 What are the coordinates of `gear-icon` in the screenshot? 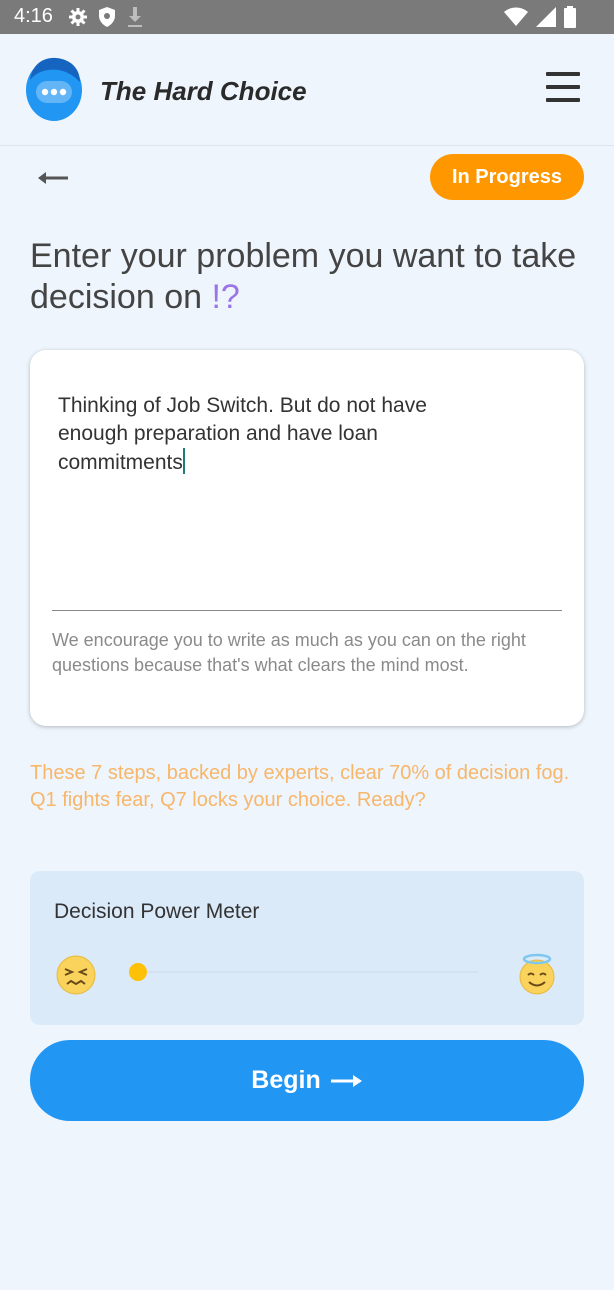 It's located at (78, 17).